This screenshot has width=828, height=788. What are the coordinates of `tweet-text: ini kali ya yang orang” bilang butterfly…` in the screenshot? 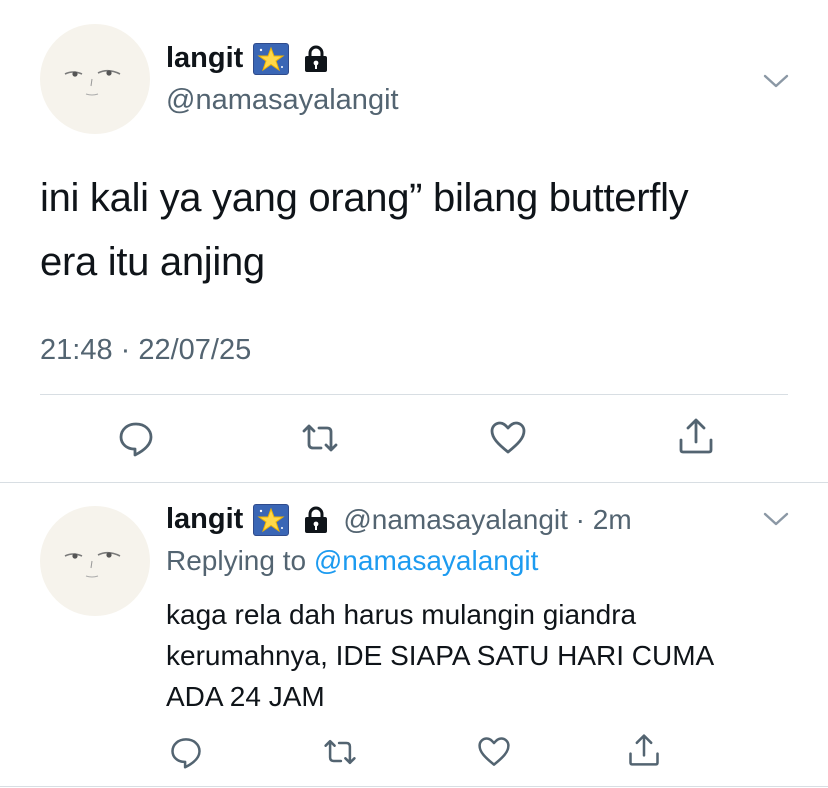 It's located at (364, 230).